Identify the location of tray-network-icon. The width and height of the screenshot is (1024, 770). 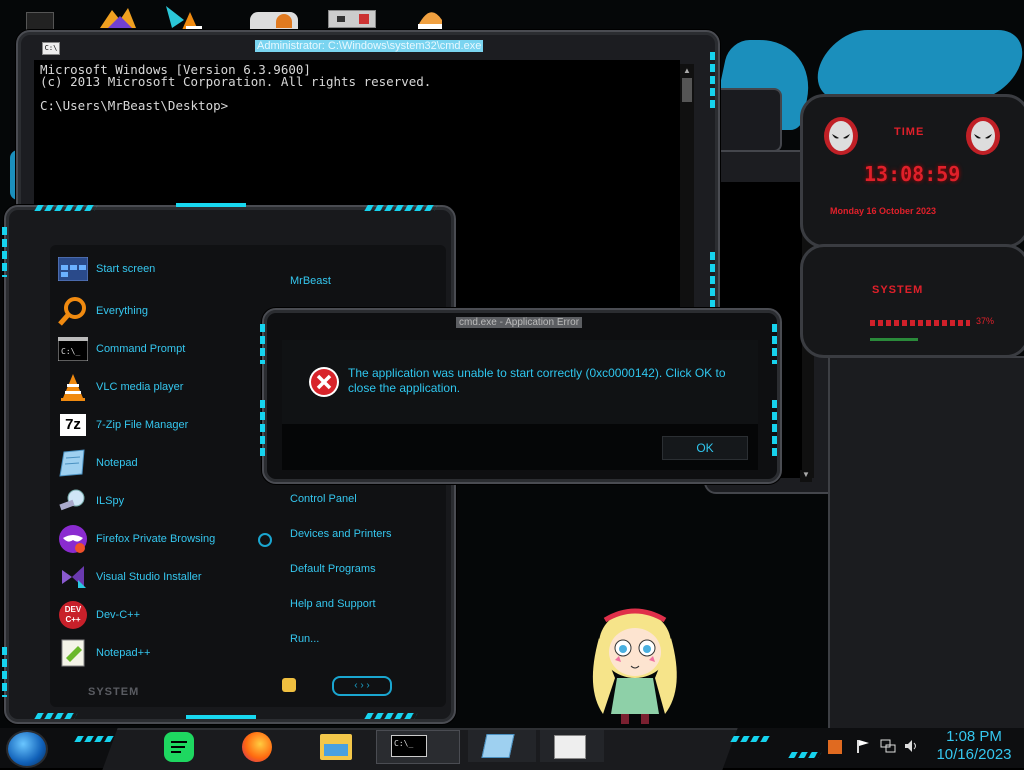
(888, 746).